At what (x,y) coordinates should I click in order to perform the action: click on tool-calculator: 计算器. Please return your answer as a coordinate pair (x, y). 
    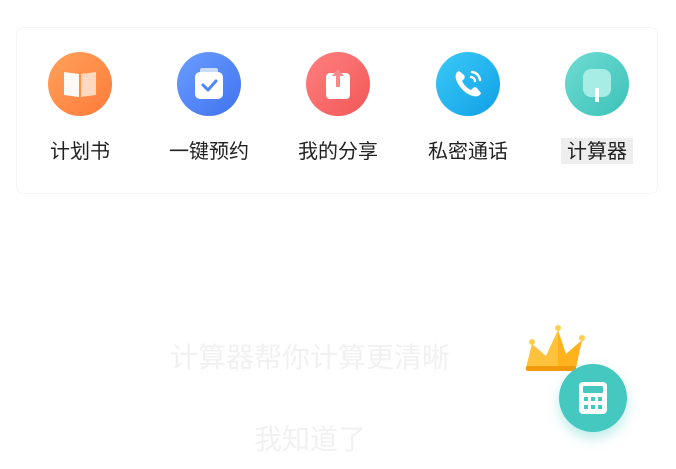
    Looking at the image, I should click on (597, 112).